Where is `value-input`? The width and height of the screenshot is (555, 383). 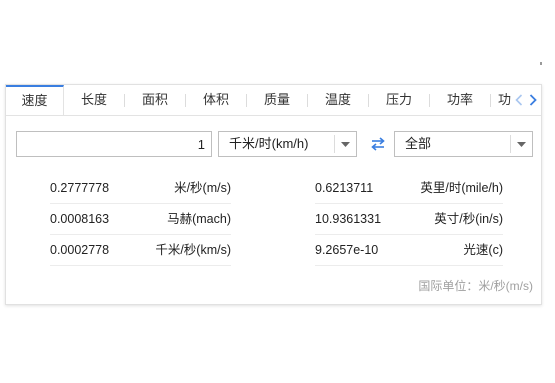 value-input is located at coordinates (114, 144).